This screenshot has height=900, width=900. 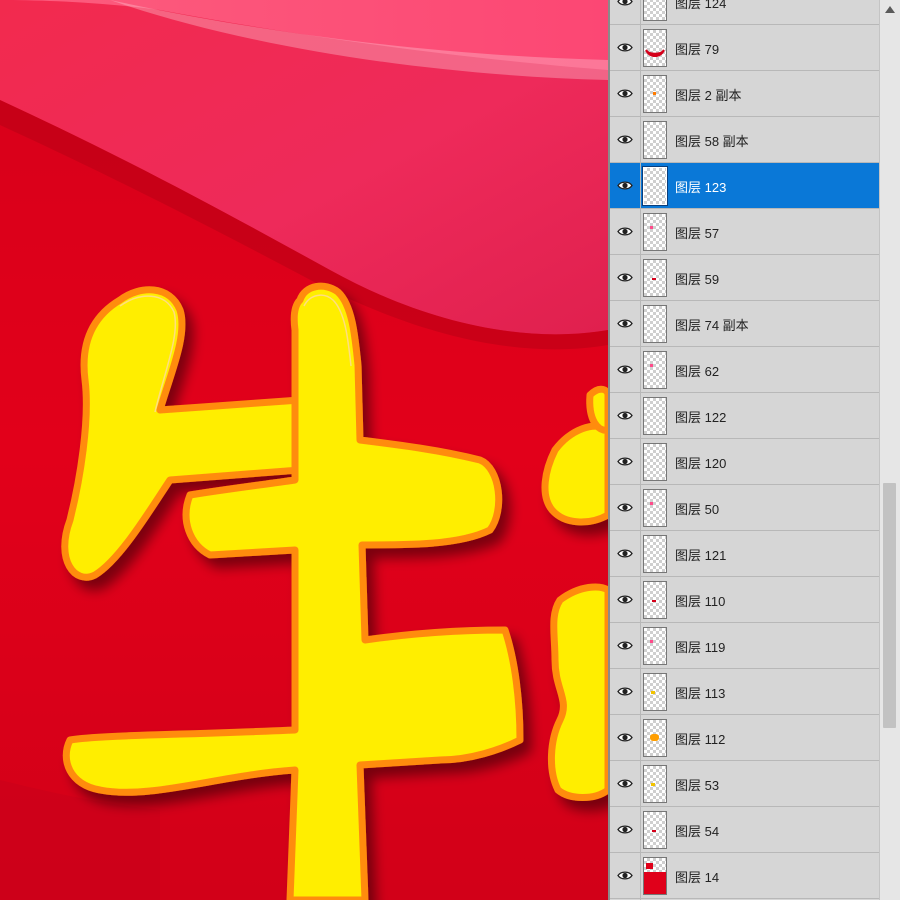 I want to click on layer-name: 图层 110, so click(x=700, y=600).